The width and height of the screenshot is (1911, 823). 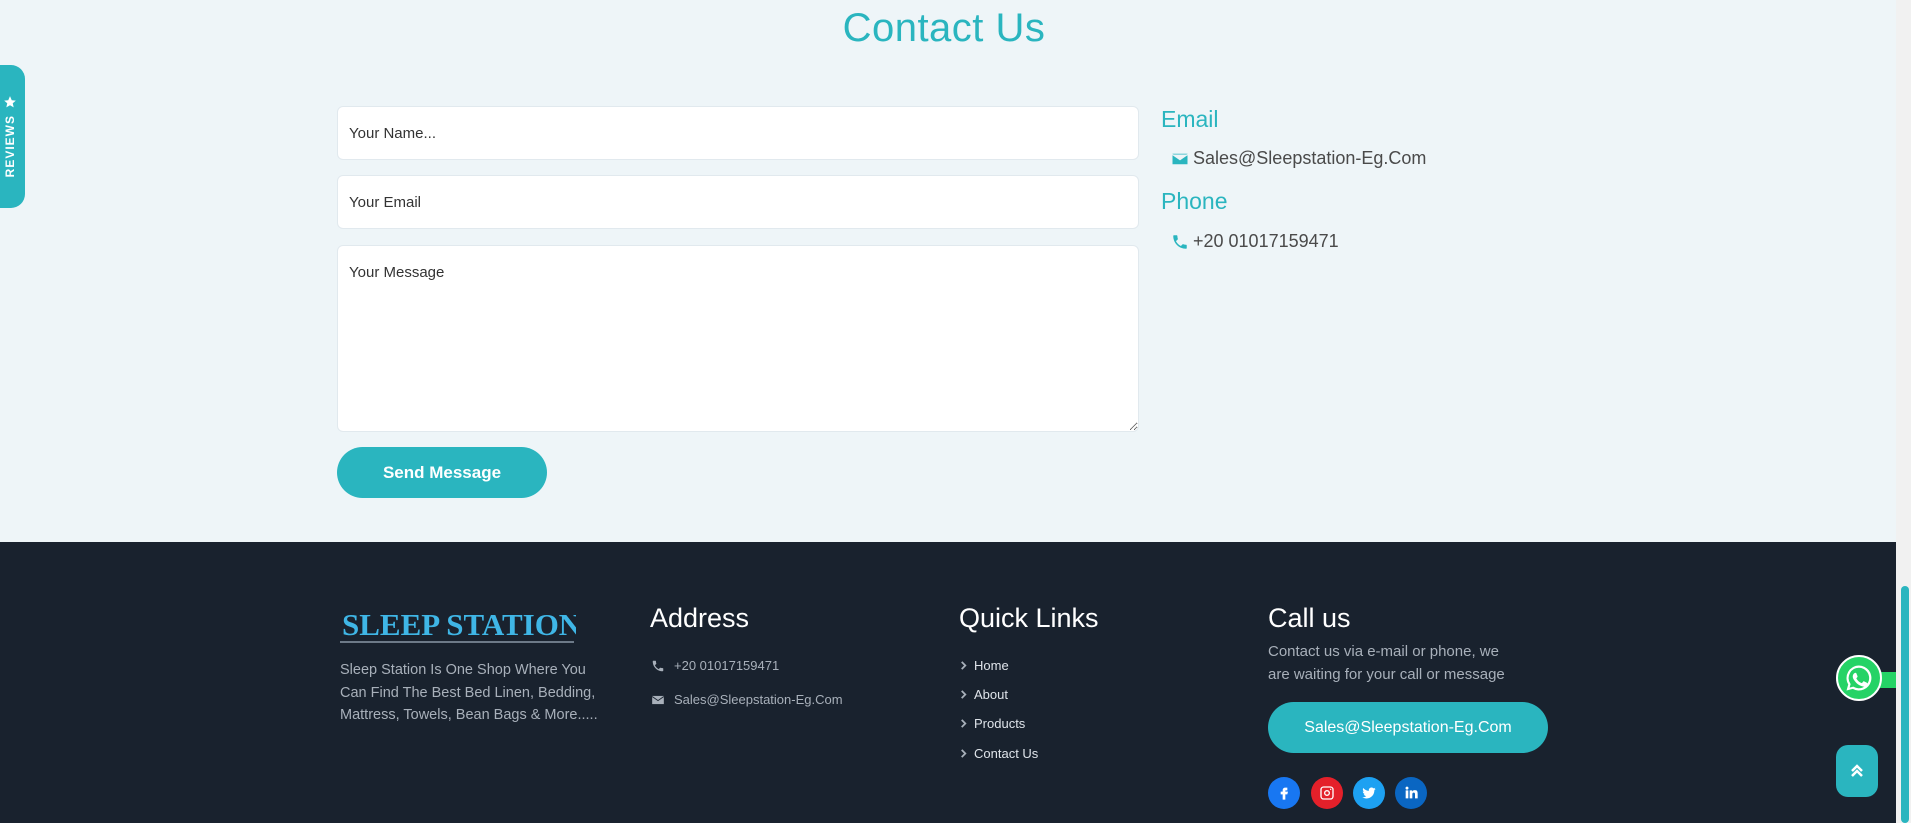 What do you see at coordinates (9, 146) in the screenshot?
I see `reviews-label: REVIEWS` at bounding box center [9, 146].